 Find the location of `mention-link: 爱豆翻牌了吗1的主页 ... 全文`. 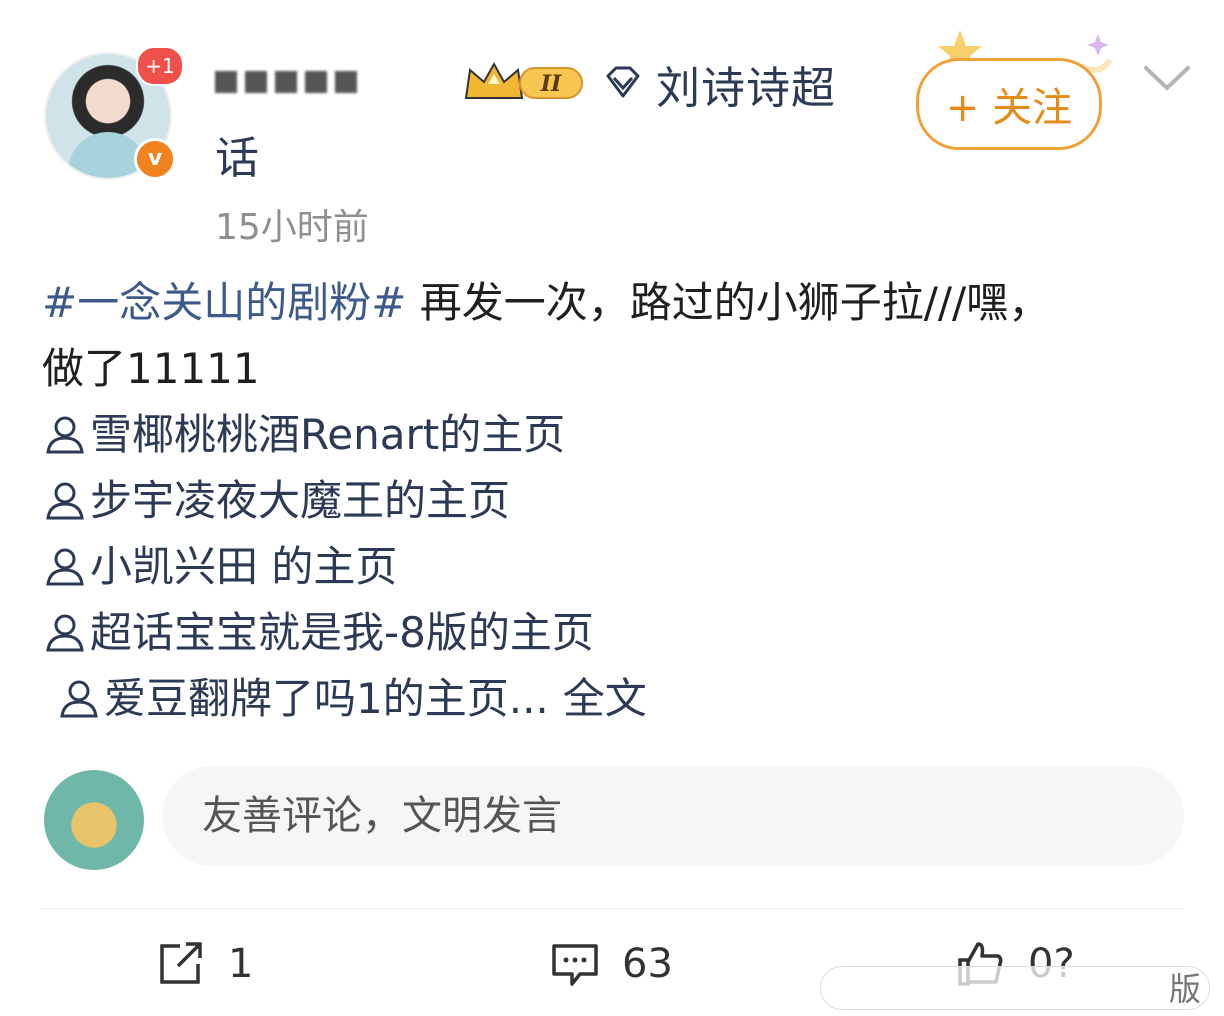

mention-link: 爱豆翻牌了吗1的主页 ... 全文 is located at coordinates (617, 699).